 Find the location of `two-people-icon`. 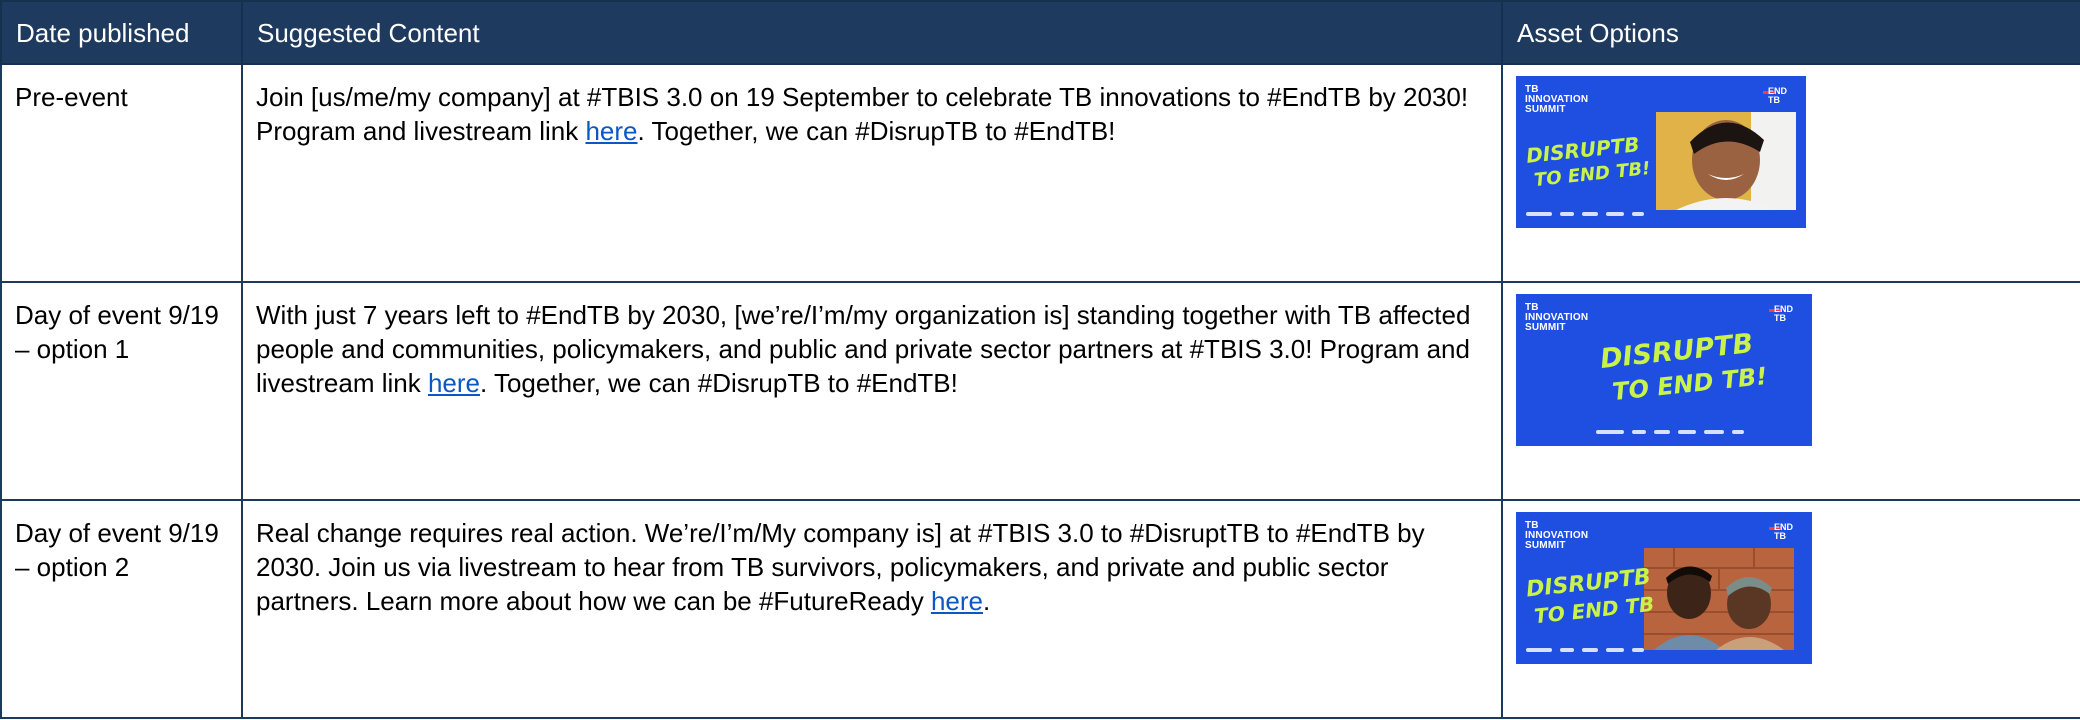

two-people-icon is located at coordinates (1719, 599).